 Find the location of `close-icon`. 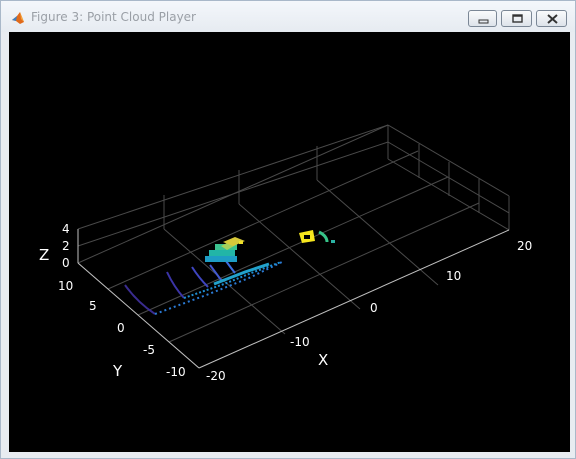

close-icon is located at coordinates (552, 19).